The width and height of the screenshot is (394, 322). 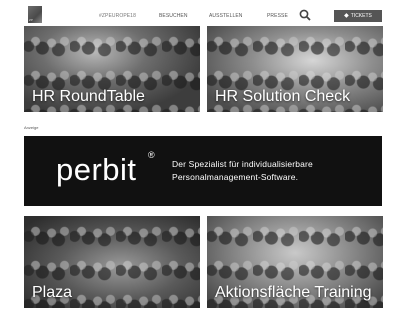 What do you see at coordinates (277, 16) in the screenshot?
I see `nav-presse: PRESSE` at bounding box center [277, 16].